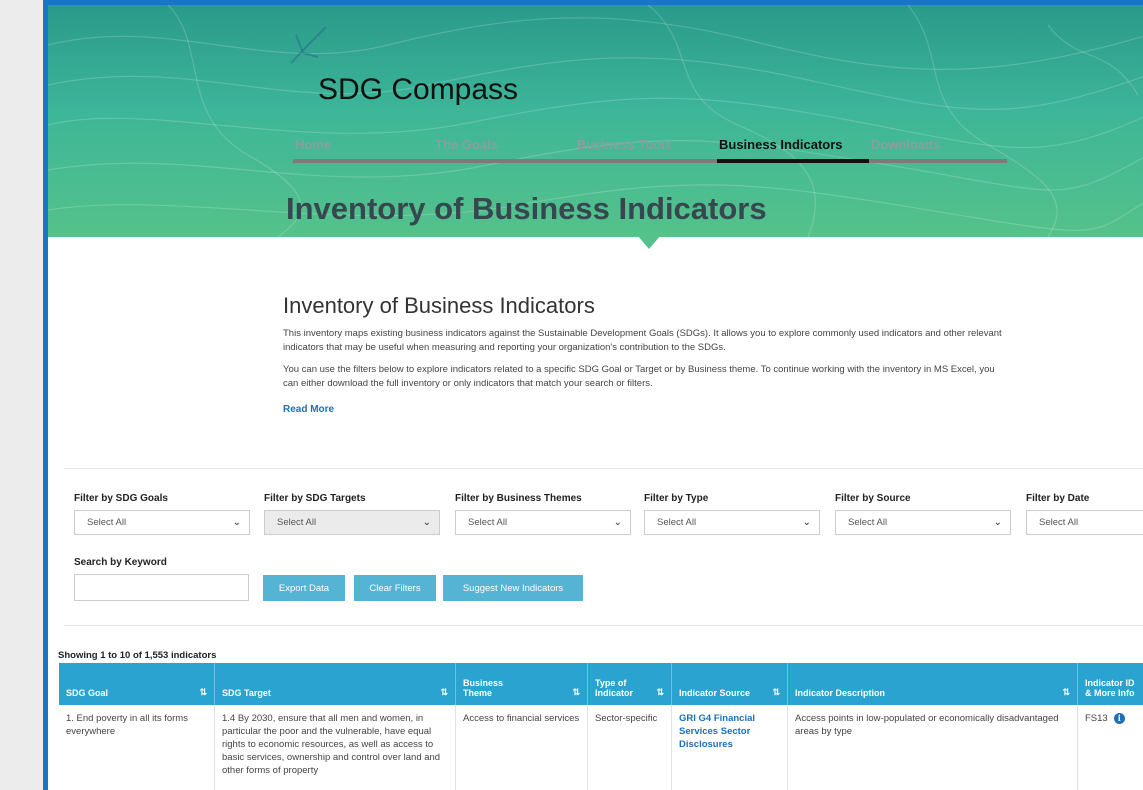 This screenshot has width=1143, height=790. I want to click on col-label: Indicator Source, so click(715, 693).